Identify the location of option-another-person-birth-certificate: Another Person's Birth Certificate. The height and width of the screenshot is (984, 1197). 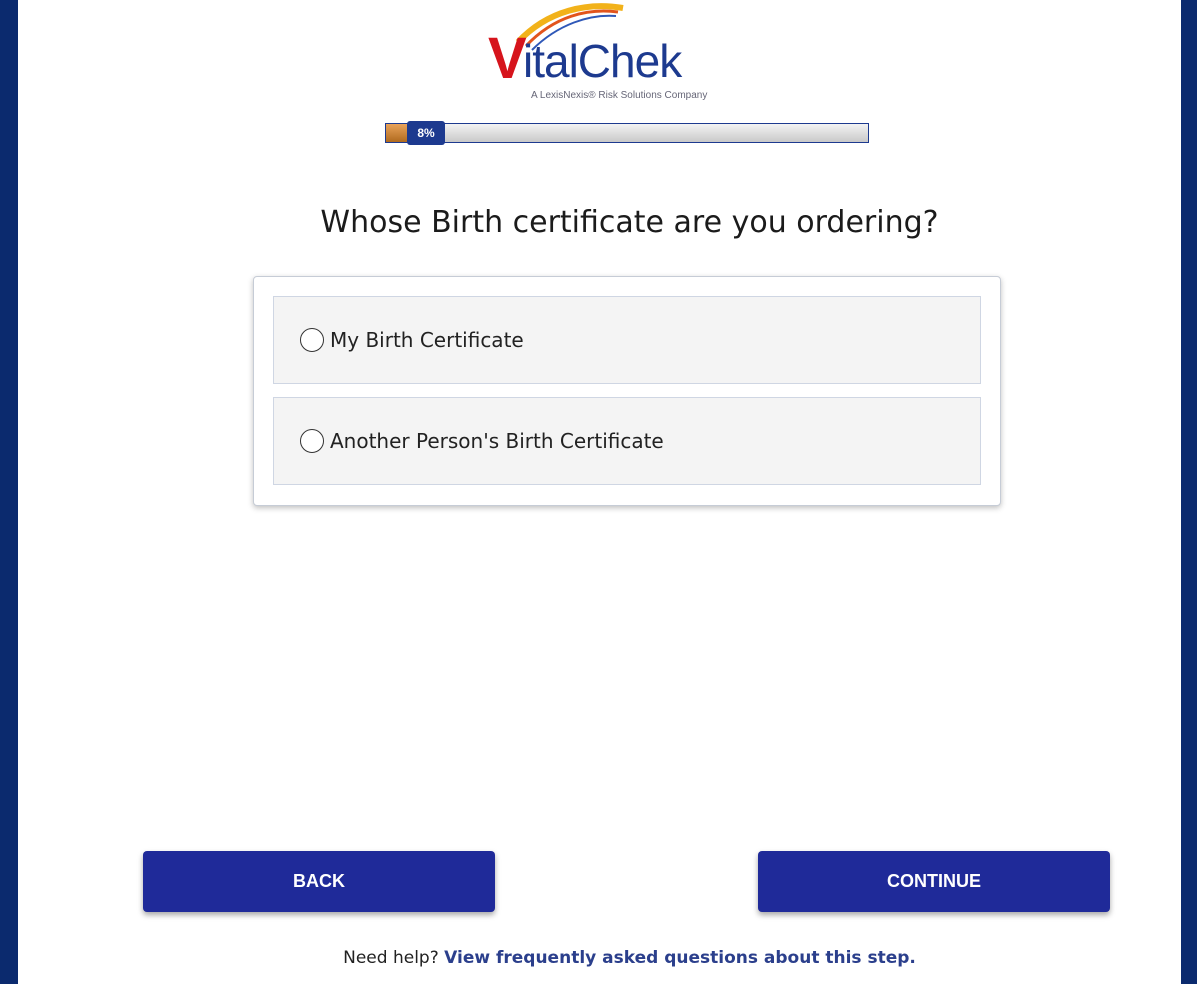
(627, 441).